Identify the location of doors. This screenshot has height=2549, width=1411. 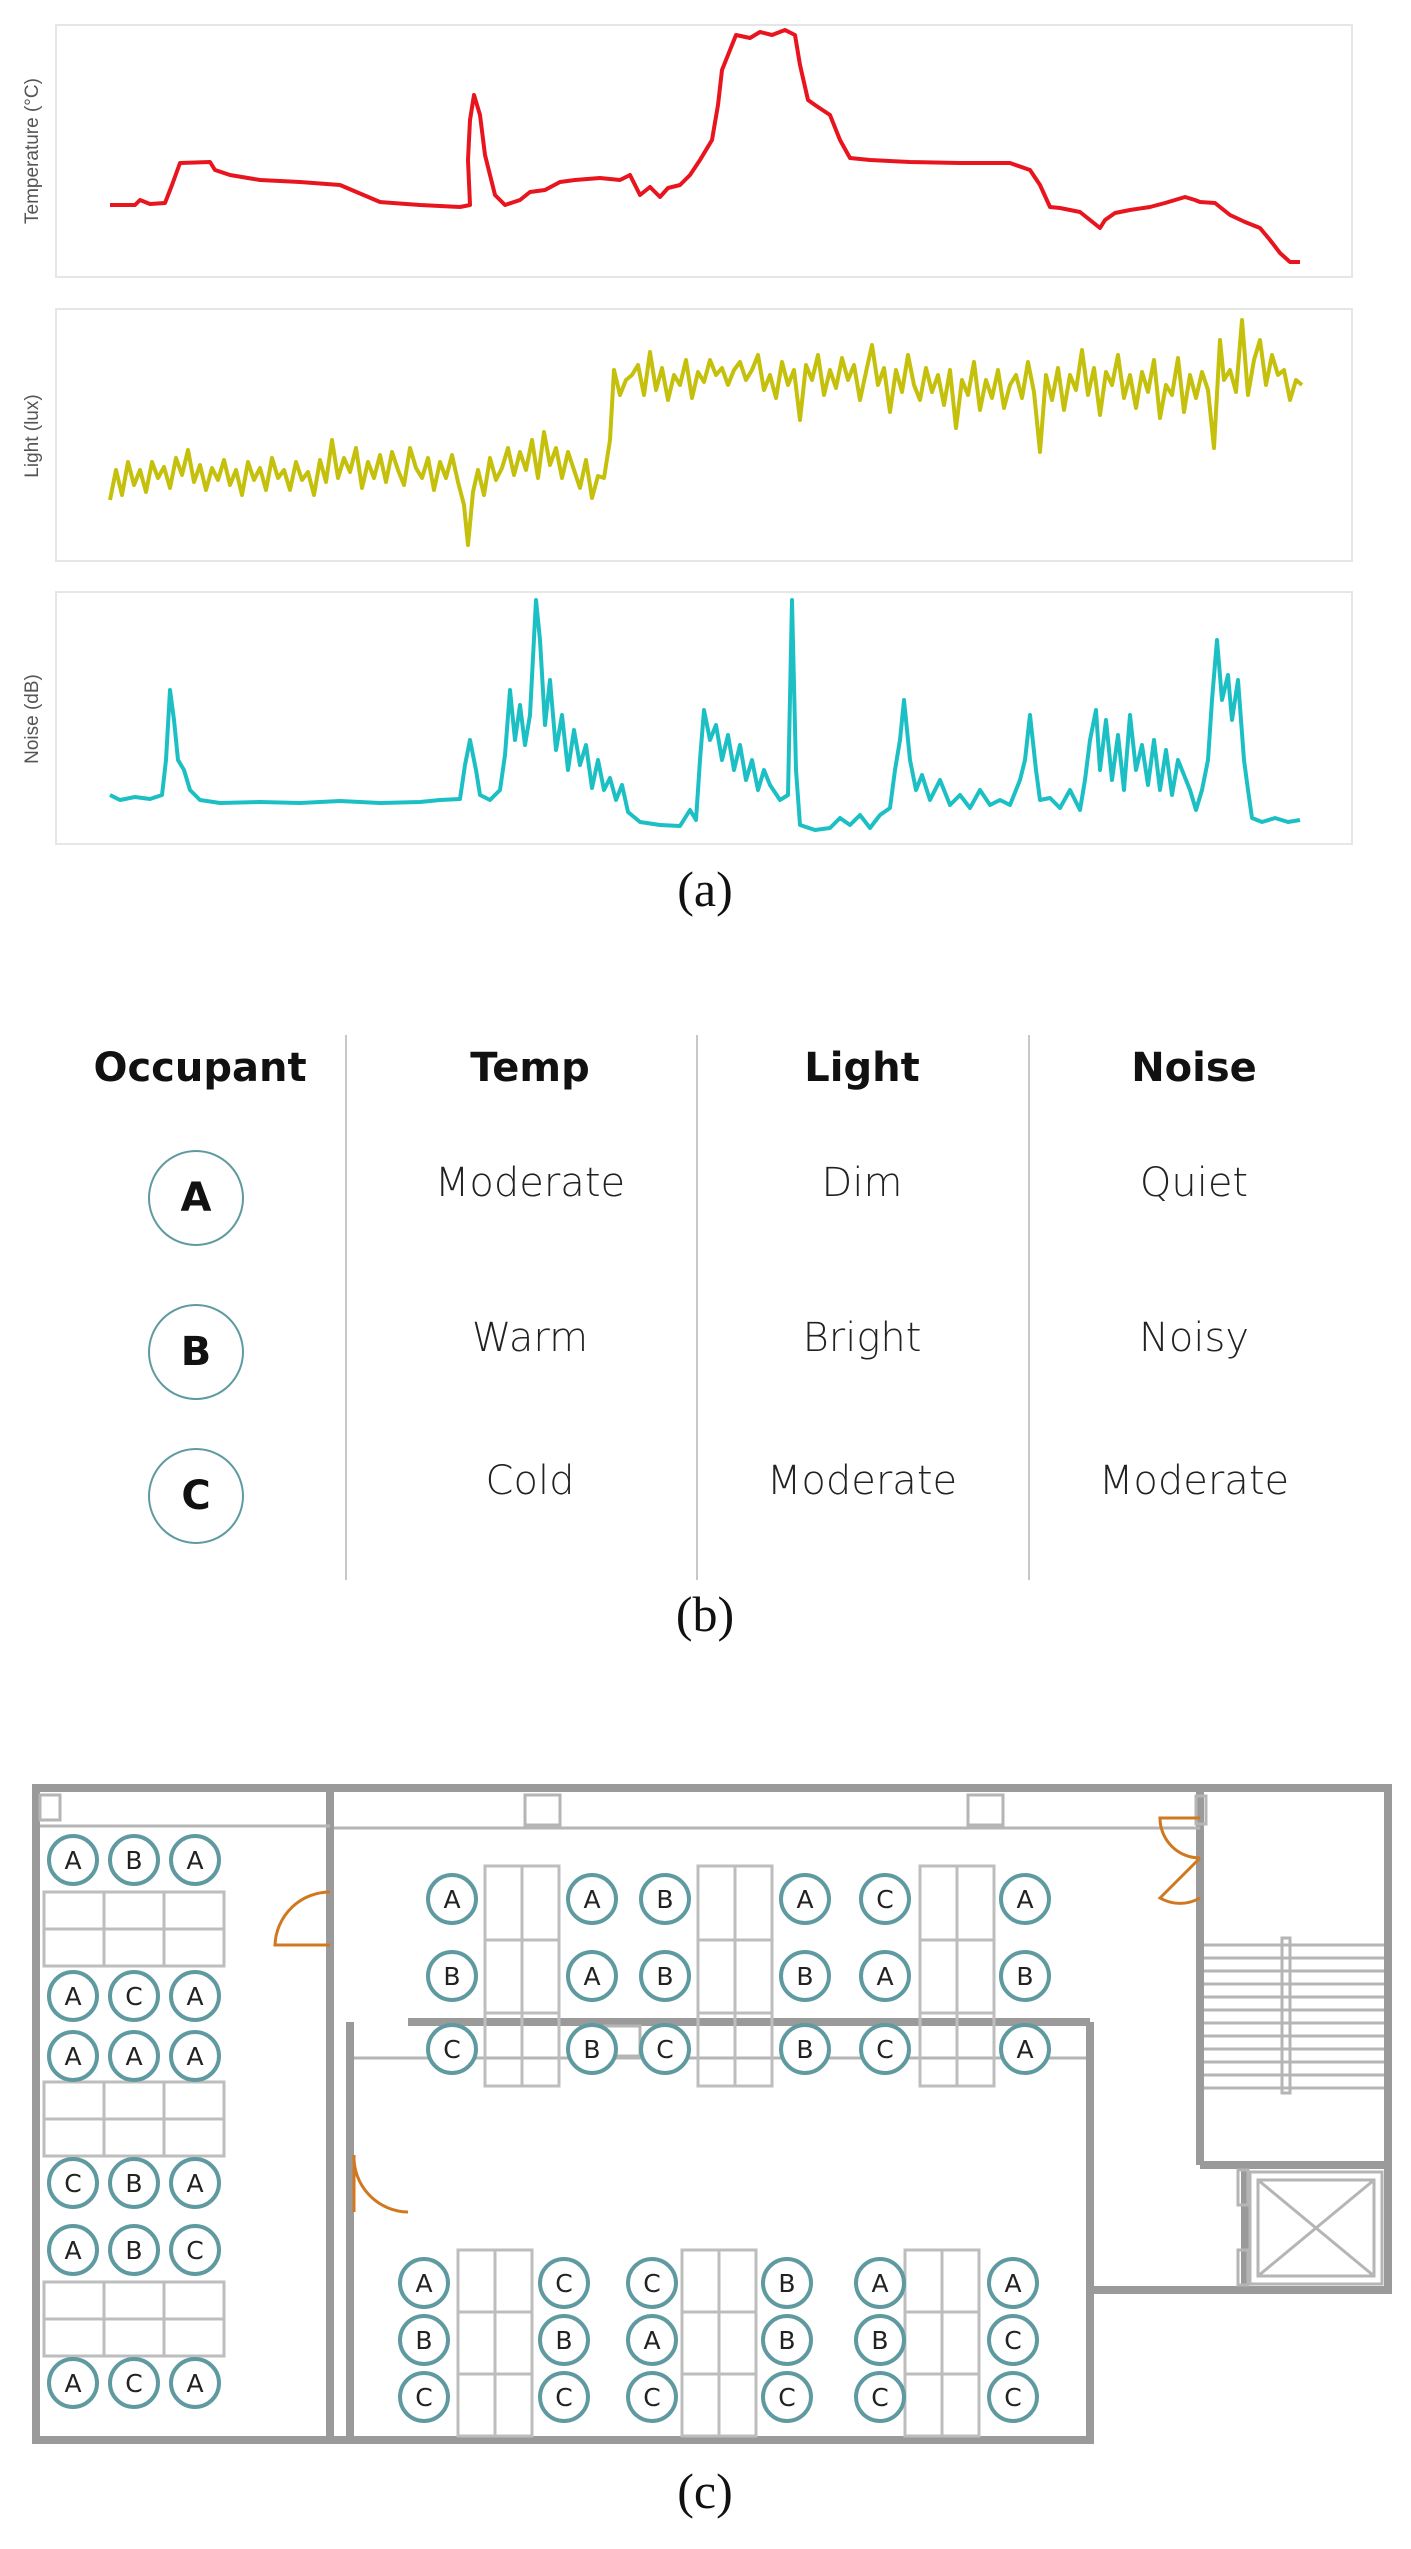
(737, 2015).